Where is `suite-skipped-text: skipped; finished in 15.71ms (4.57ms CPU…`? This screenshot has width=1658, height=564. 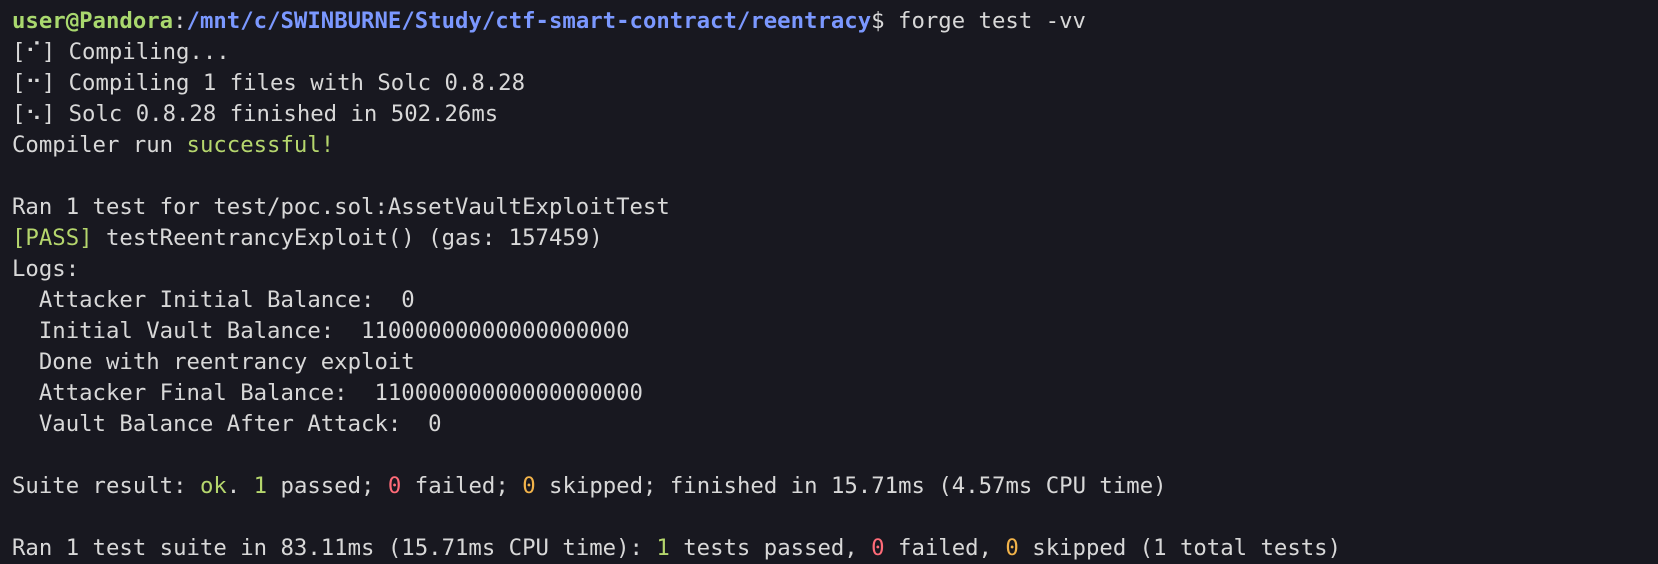 suite-skipped-text: skipped; finished in 15.71ms (4.57ms CPU… is located at coordinates (851, 486).